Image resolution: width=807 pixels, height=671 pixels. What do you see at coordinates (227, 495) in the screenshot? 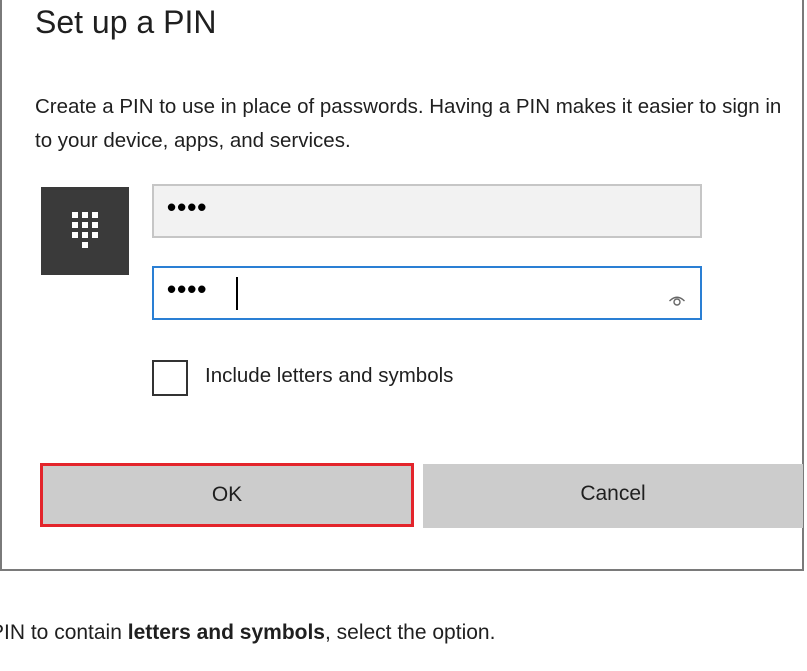
I see `ok-button: OK` at bounding box center [227, 495].